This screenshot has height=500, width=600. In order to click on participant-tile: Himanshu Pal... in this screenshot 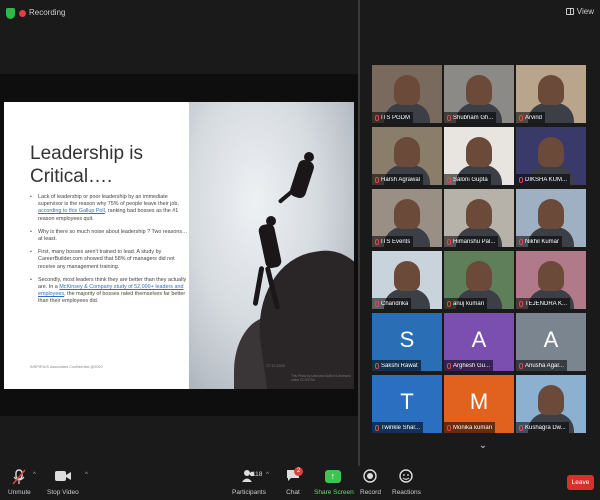, I will do `click(479, 218)`.